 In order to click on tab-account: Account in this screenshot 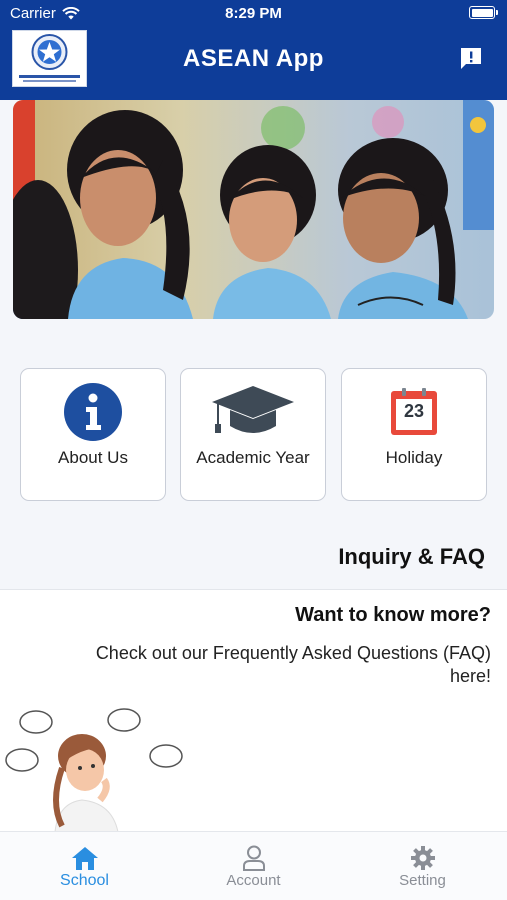, I will do `click(253, 866)`.